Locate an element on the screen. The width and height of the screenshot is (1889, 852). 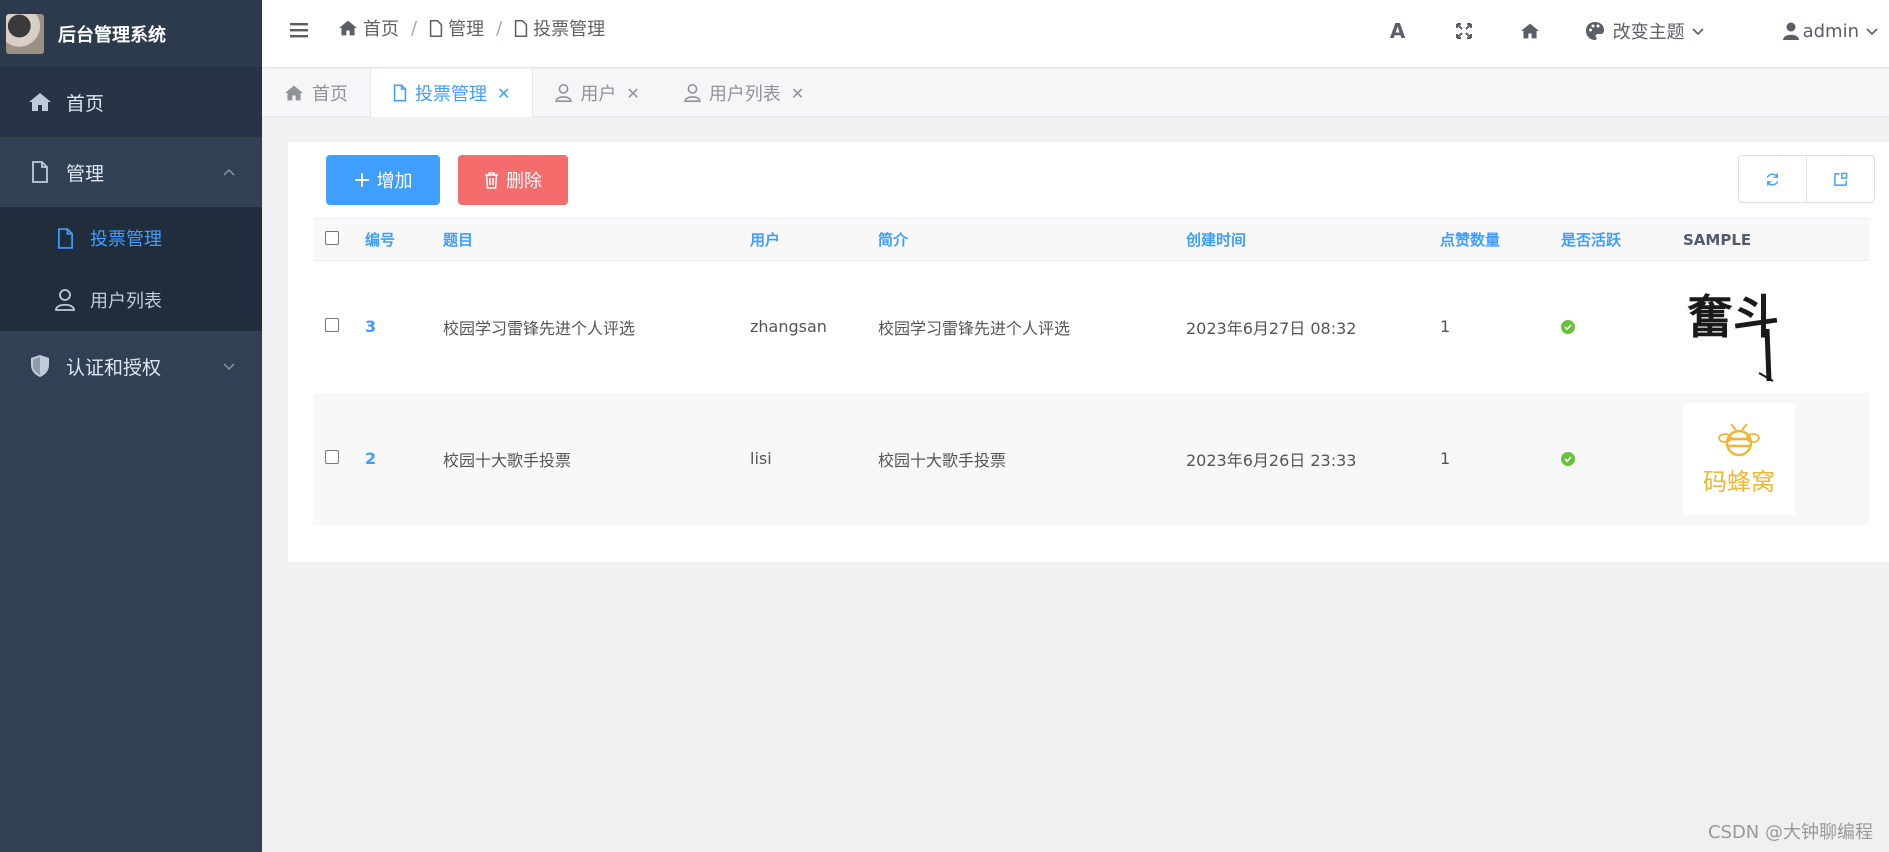
breadcrumb: 首页 / 管理 / 投票管理 is located at coordinates (471, 28).